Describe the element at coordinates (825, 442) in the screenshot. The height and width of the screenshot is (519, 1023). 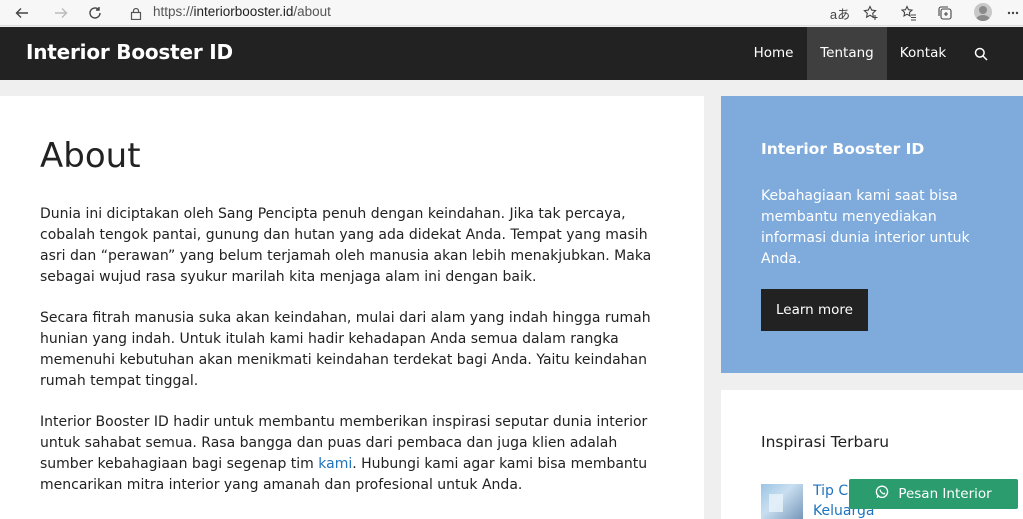
I see `recent-posts-title: Inspirasi Terbaru` at that location.